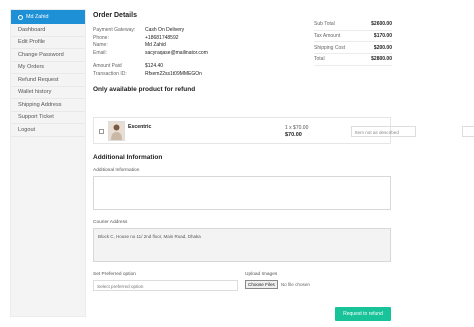  What do you see at coordinates (297, 128) in the screenshot?
I see `product-qty-price: 1 x $70.00` at bounding box center [297, 128].